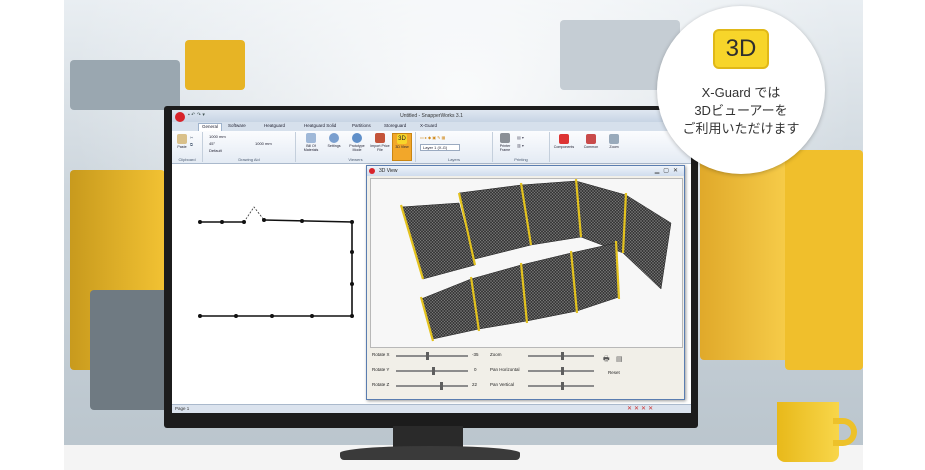 The height and width of the screenshot is (470, 925). What do you see at coordinates (431, 116) in the screenshot?
I see `title-bar: ▪ ↶ ↷ ▾ Untitled - SnapperWorks 3.1` at bounding box center [431, 116].